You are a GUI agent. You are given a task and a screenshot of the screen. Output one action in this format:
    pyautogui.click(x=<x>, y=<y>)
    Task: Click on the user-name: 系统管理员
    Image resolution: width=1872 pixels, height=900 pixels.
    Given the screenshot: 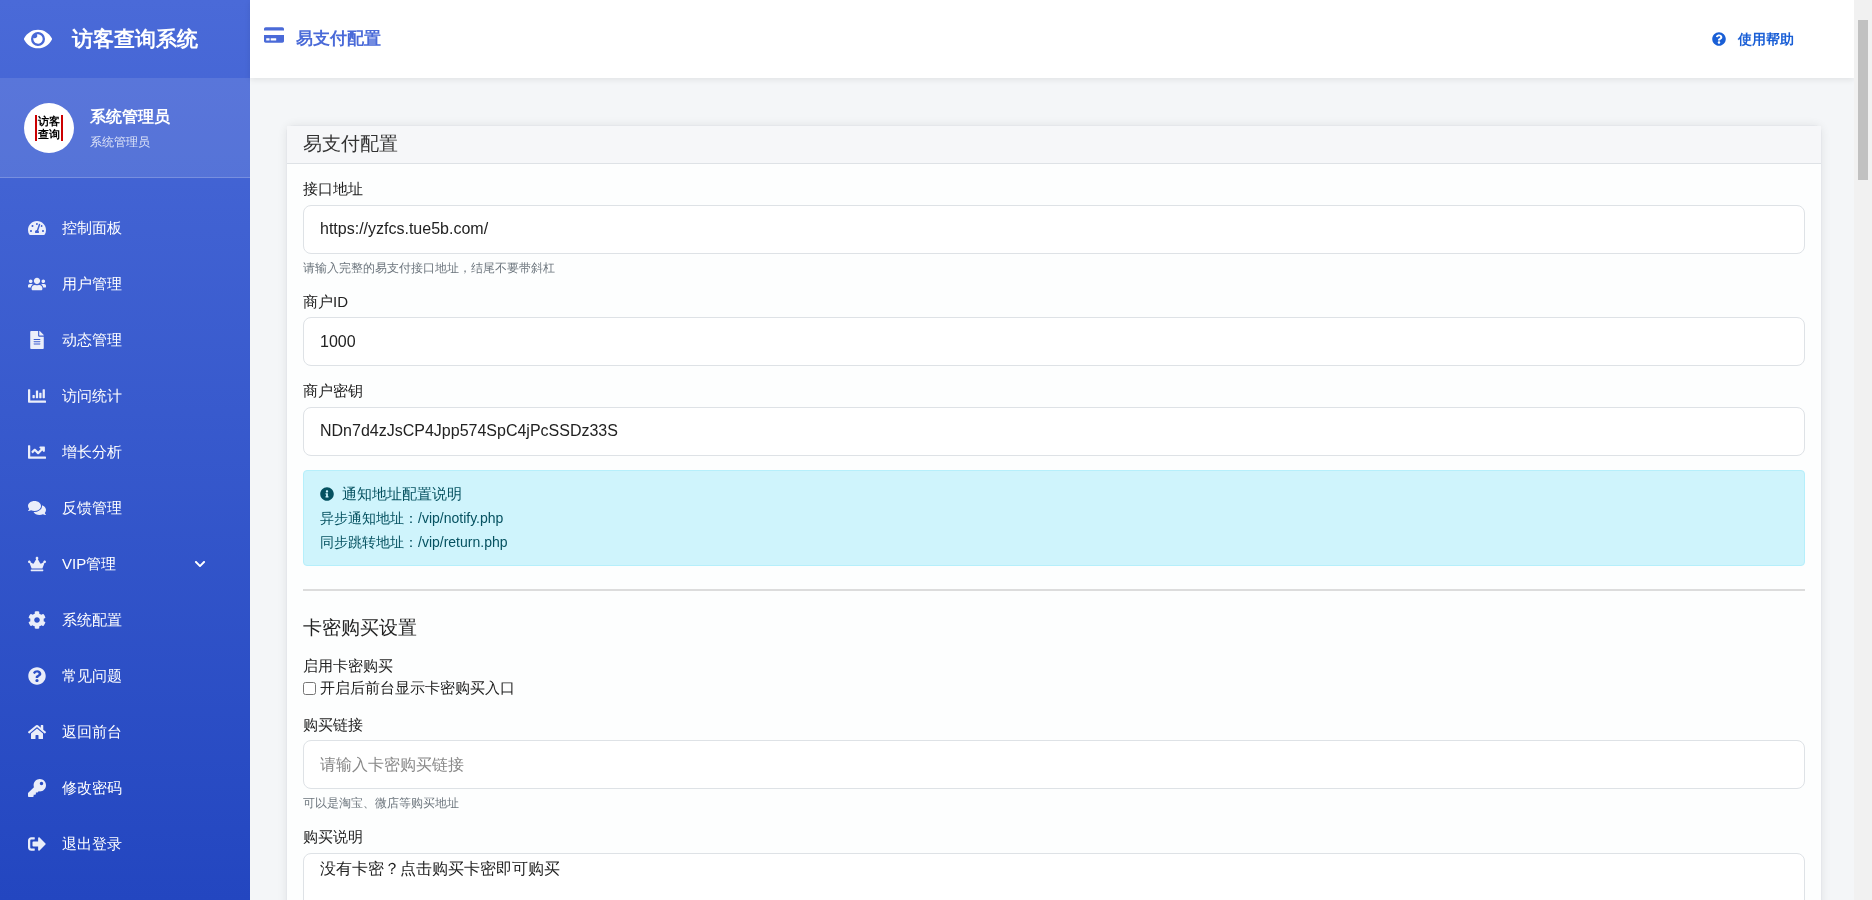 What is the action you would take?
    pyautogui.click(x=130, y=116)
    